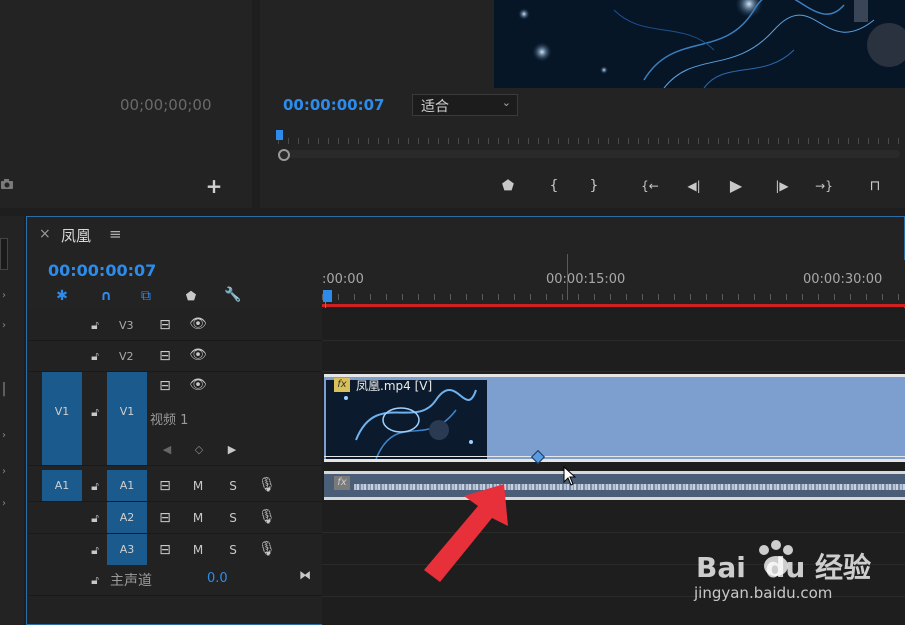  Describe the element at coordinates (199, 450) in the screenshot. I see `add-keyframe-icon: ◇` at that location.